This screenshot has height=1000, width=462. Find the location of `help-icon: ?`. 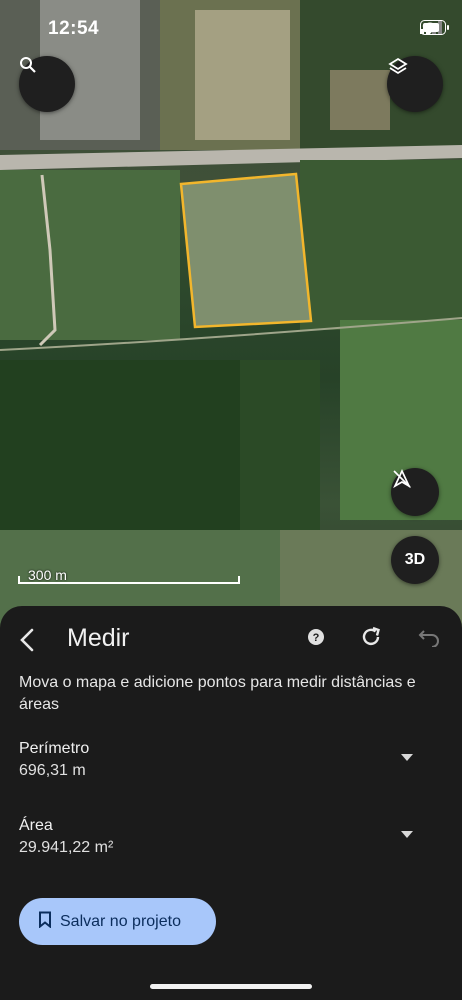

help-icon: ? is located at coordinates (316, 639).